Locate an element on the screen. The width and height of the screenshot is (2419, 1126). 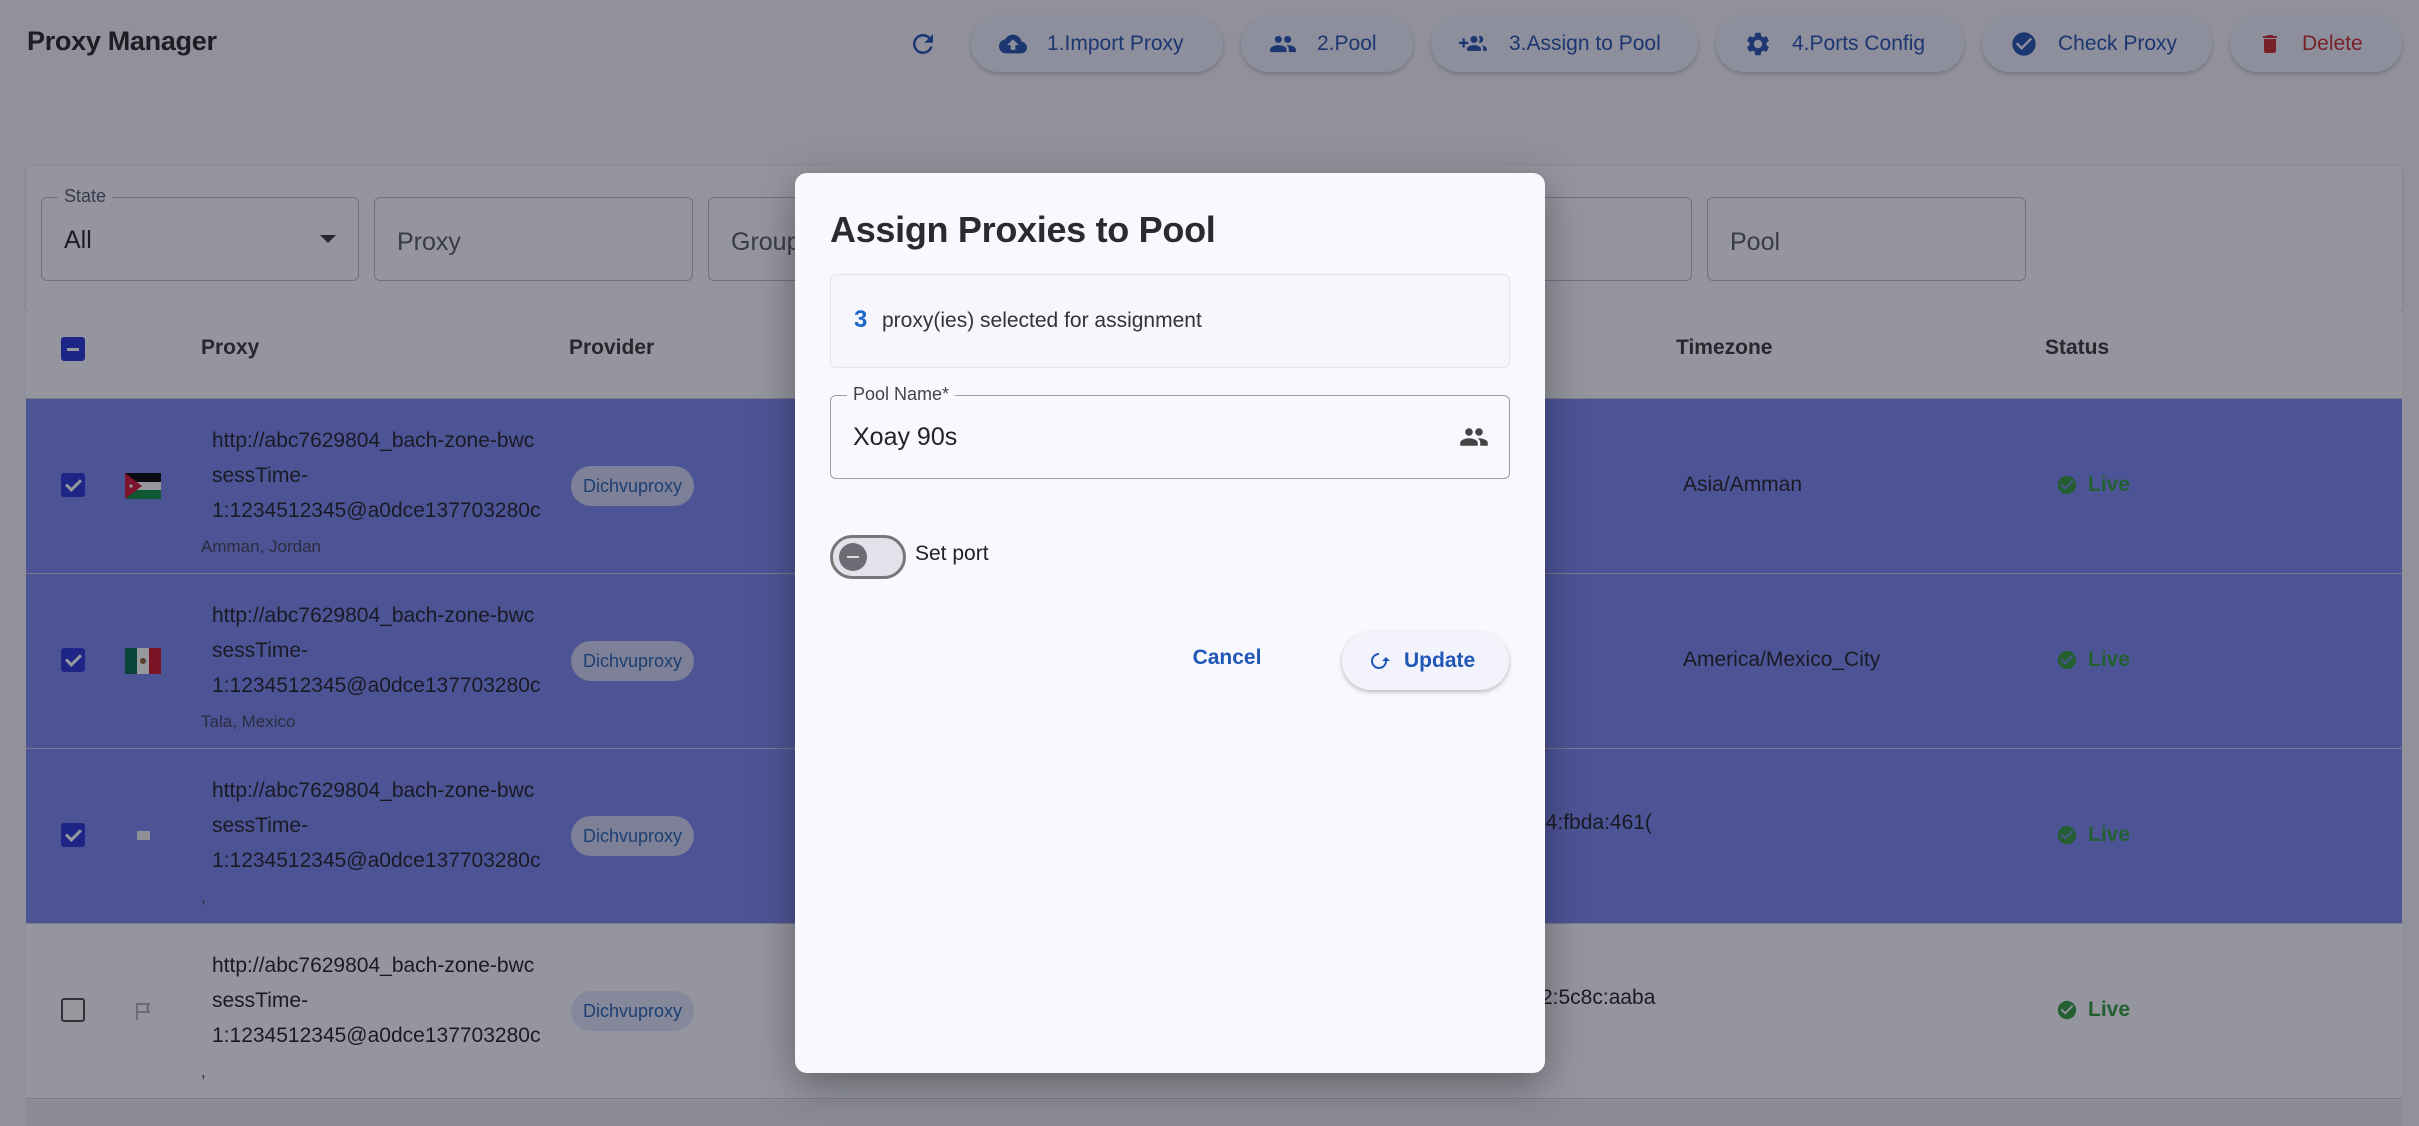
selected-text: proxy(ies) selected for assignment is located at coordinates (1042, 320).